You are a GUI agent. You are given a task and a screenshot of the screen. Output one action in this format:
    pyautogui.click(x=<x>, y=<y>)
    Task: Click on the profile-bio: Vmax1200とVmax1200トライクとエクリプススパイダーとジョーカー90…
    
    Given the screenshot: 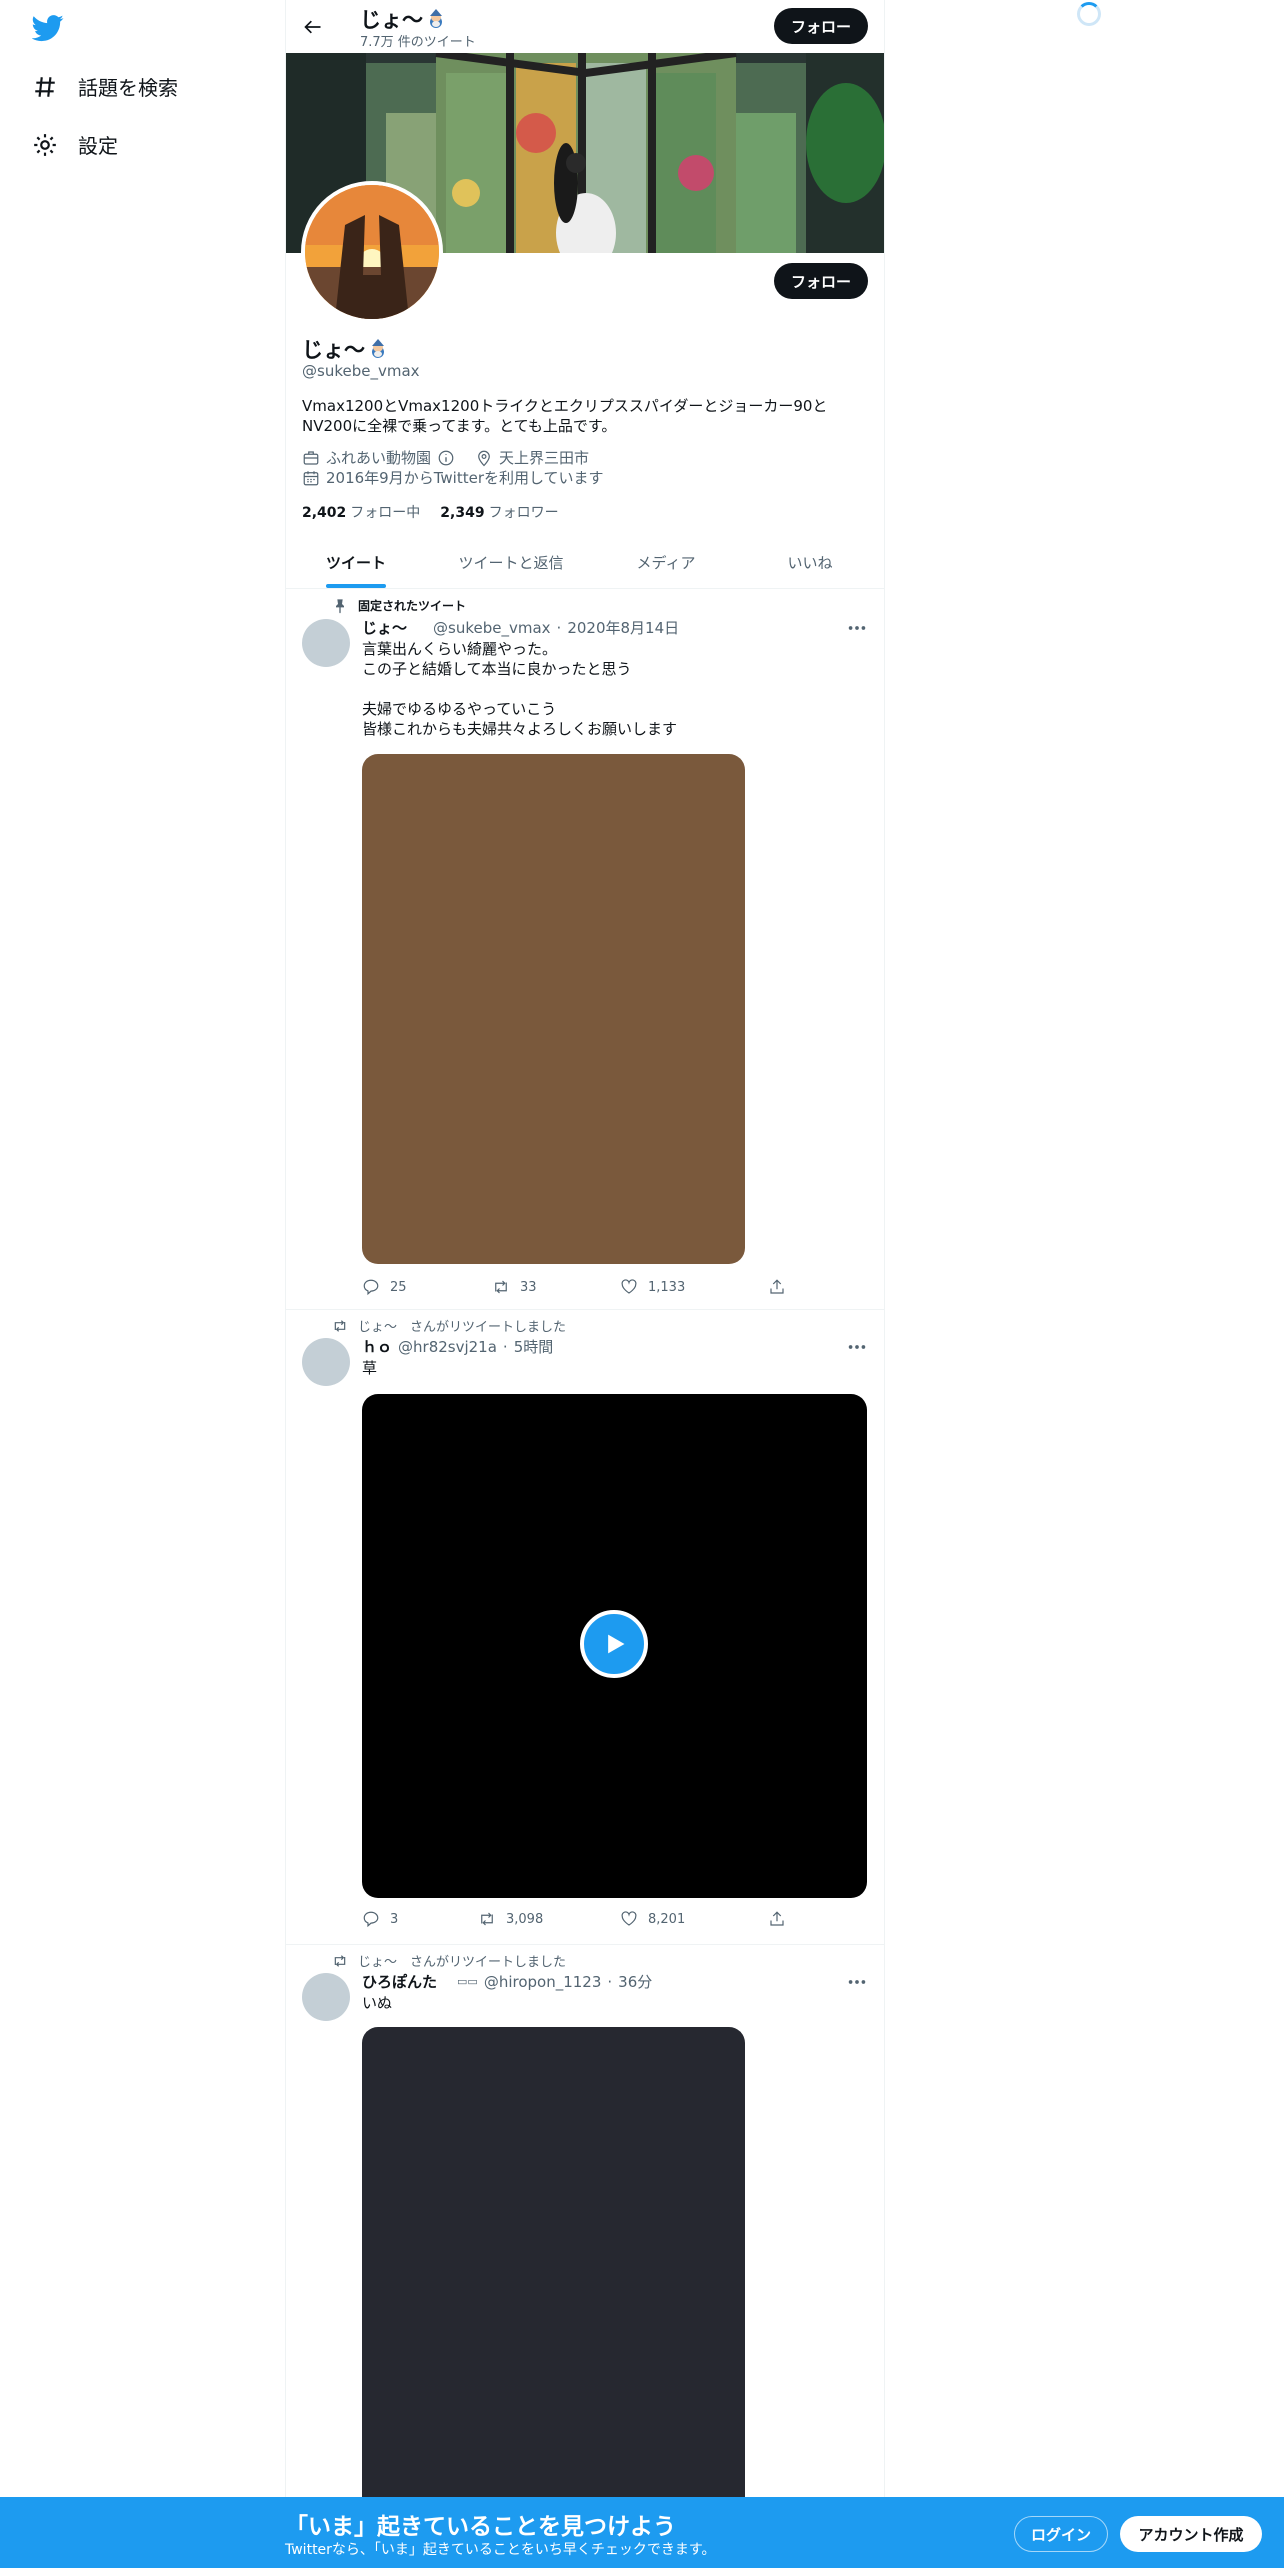 What is the action you would take?
    pyautogui.click(x=565, y=416)
    